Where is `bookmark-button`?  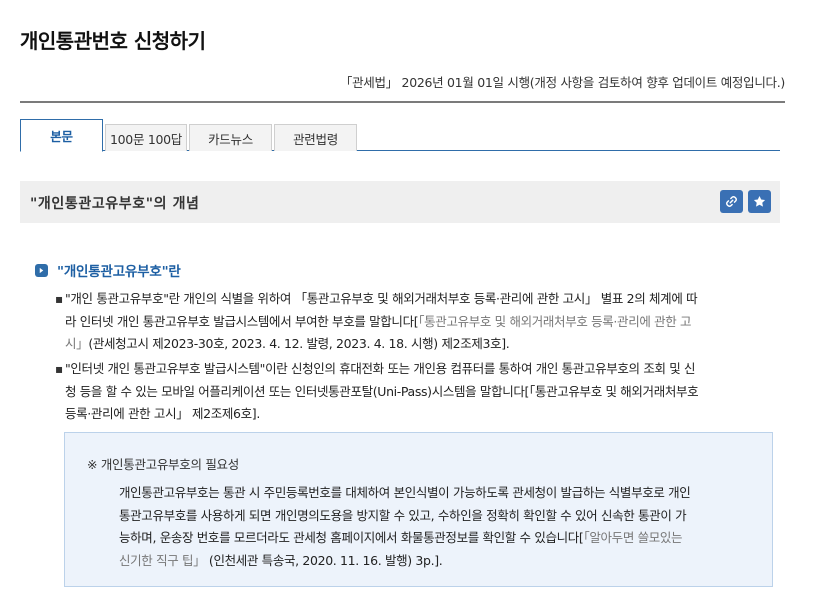 bookmark-button is located at coordinates (759, 201).